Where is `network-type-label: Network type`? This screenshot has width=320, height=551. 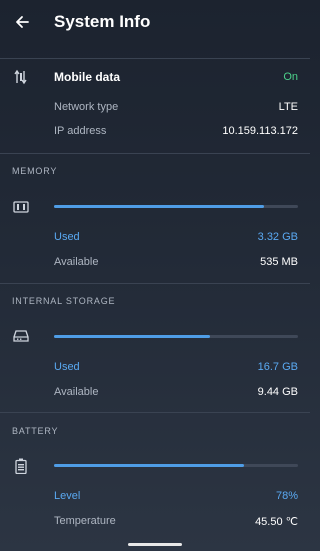 network-type-label: Network type is located at coordinates (86, 107).